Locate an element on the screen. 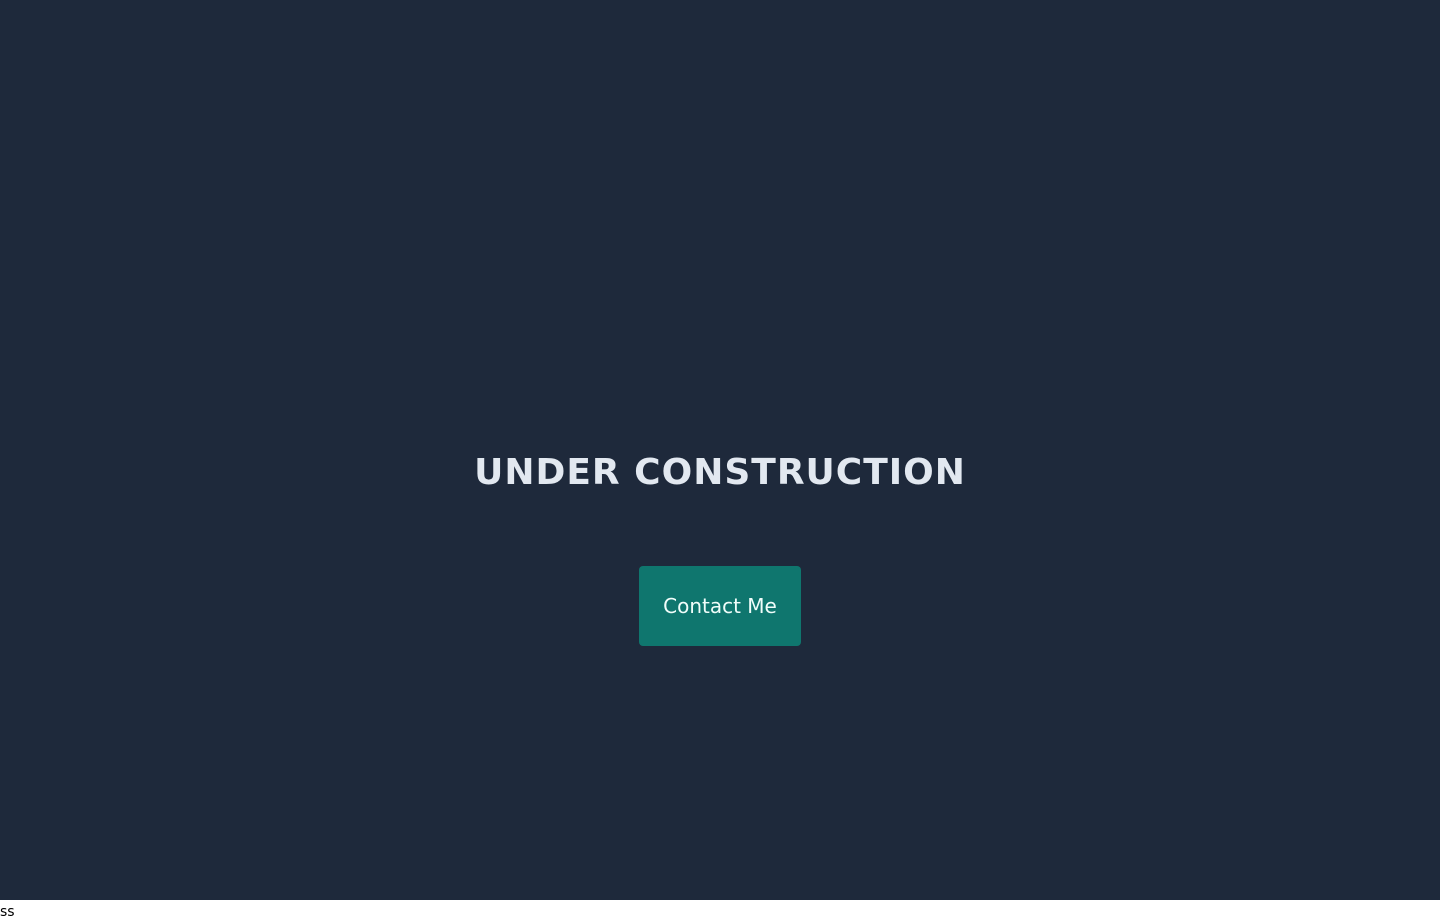 This screenshot has height=924, width=1440. page-title: UNDER CONSTRUCTION is located at coordinates (720, 472).